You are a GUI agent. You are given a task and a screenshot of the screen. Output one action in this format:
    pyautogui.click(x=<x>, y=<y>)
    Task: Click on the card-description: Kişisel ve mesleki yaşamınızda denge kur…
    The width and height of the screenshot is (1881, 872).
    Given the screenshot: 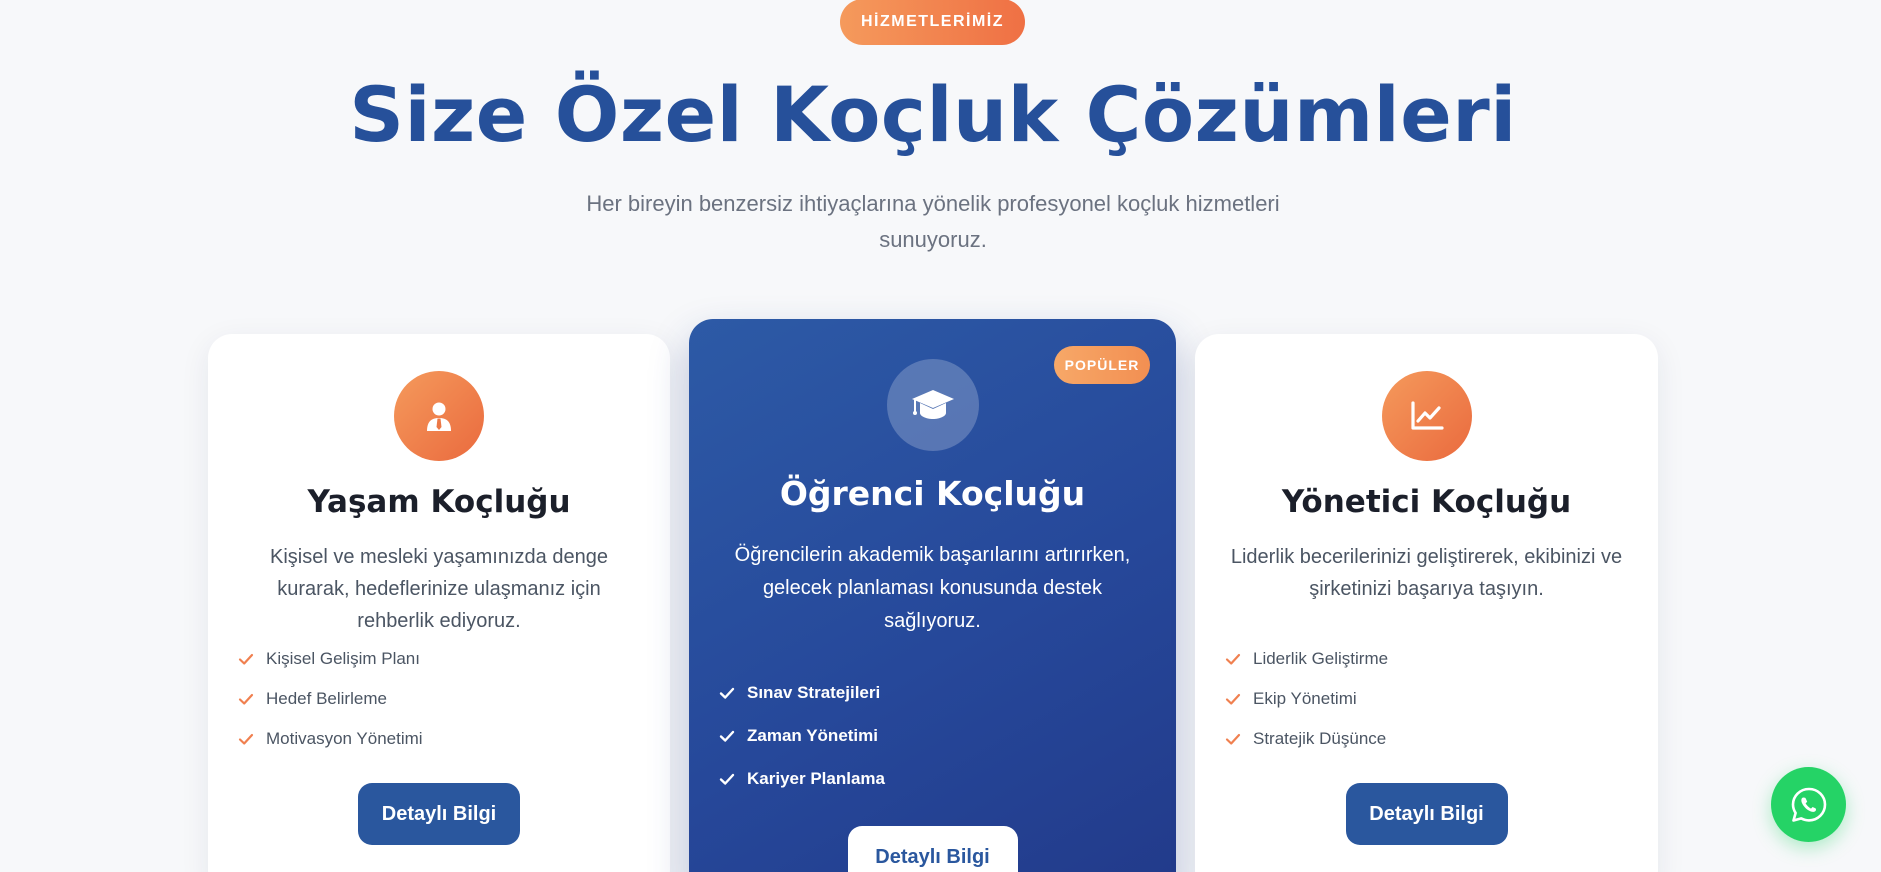 What is the action you would take?
    pyautogui.click(x=439, y=589)
    